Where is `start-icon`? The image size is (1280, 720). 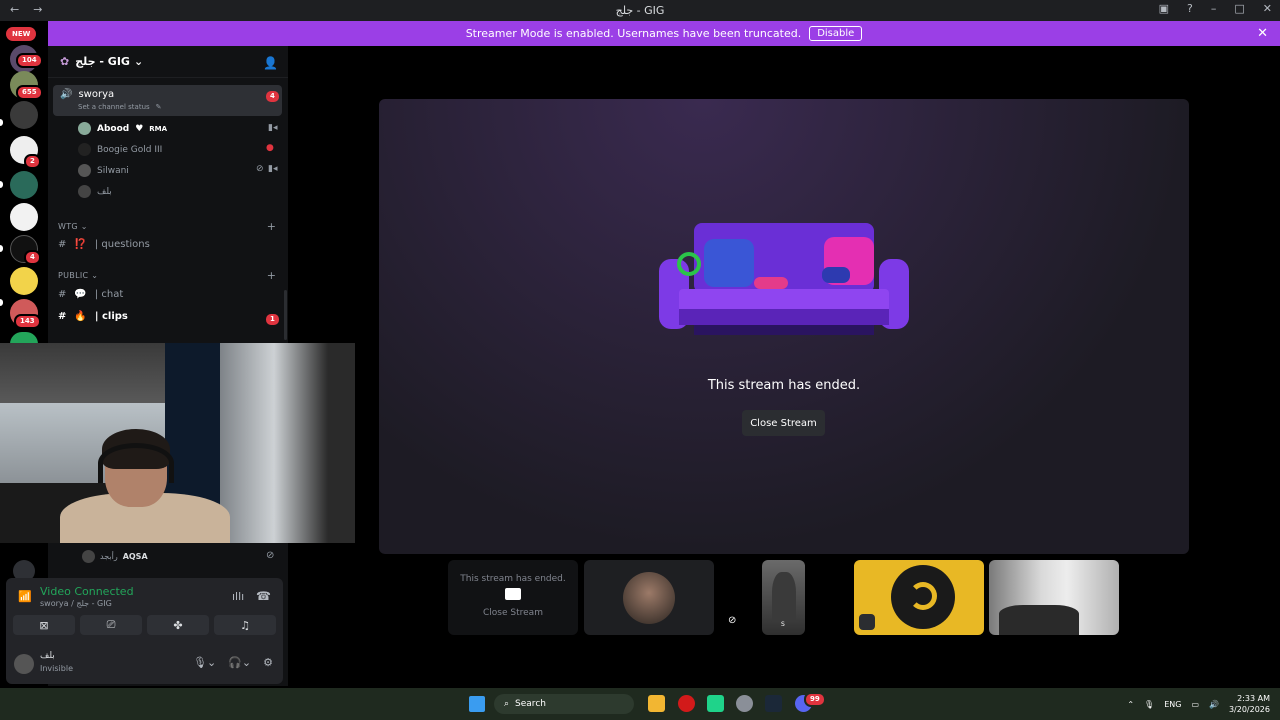 start-icon is located at coordinates (477, 704).